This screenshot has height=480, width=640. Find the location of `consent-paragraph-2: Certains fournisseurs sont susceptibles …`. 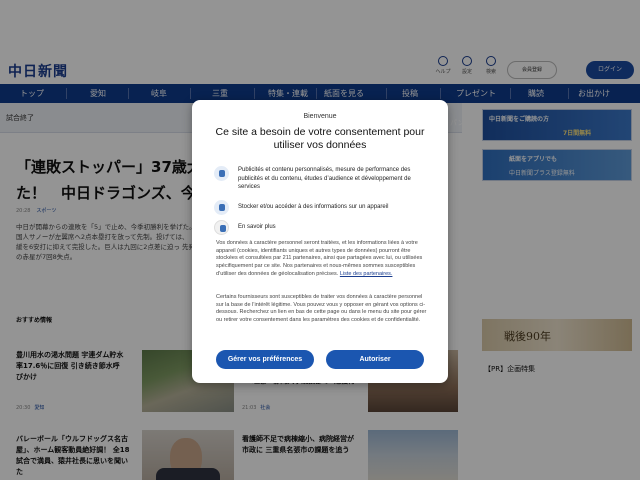

consent-paragraph-2: Certains fournisseurs sont susceptibles … is located at coordinates (321, 309).